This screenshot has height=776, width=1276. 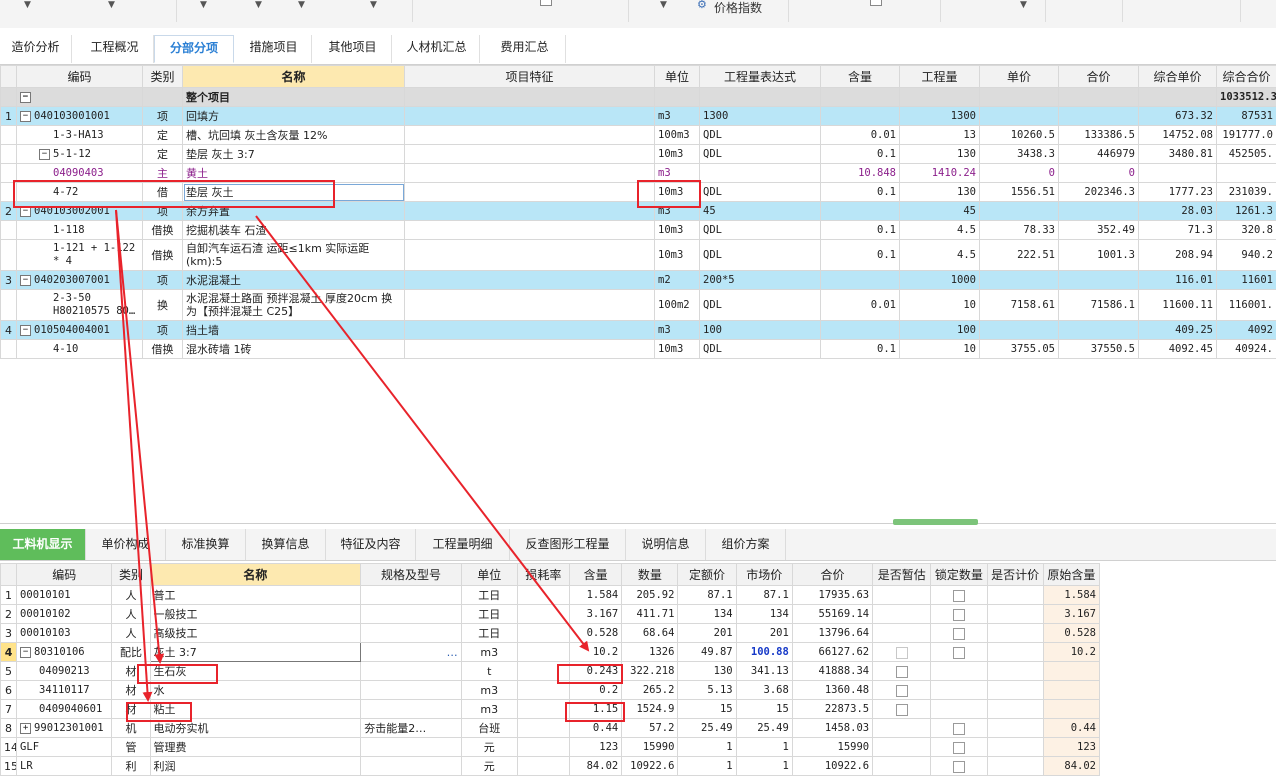 I want to click on arrow-to-ratio, so click(x=422, y=433).